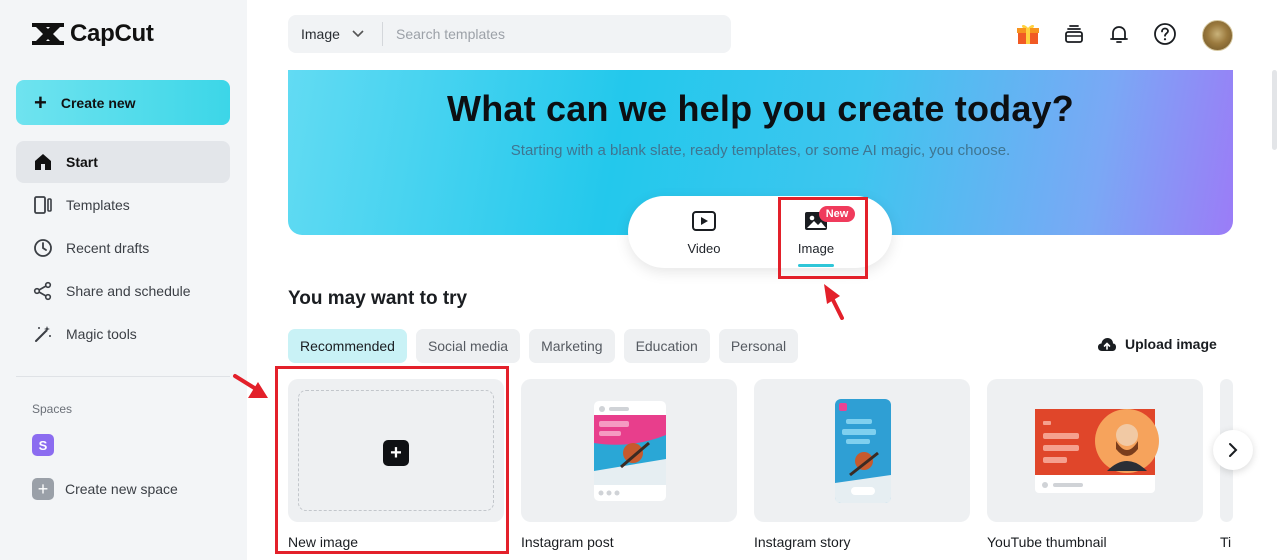  What do you see at coordinates (1274, 110) in the screenshot?
I see `scrollbar` at bounding box center [1274, 110].